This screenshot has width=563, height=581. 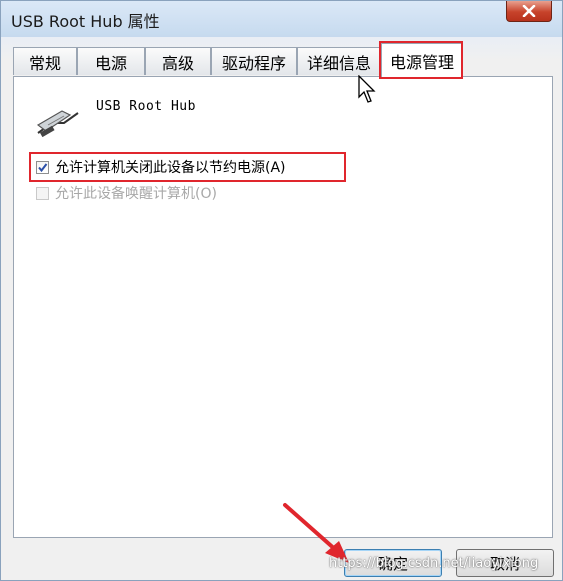 I want to click on allow-wake-checkbox, so click(x=42, y=193).